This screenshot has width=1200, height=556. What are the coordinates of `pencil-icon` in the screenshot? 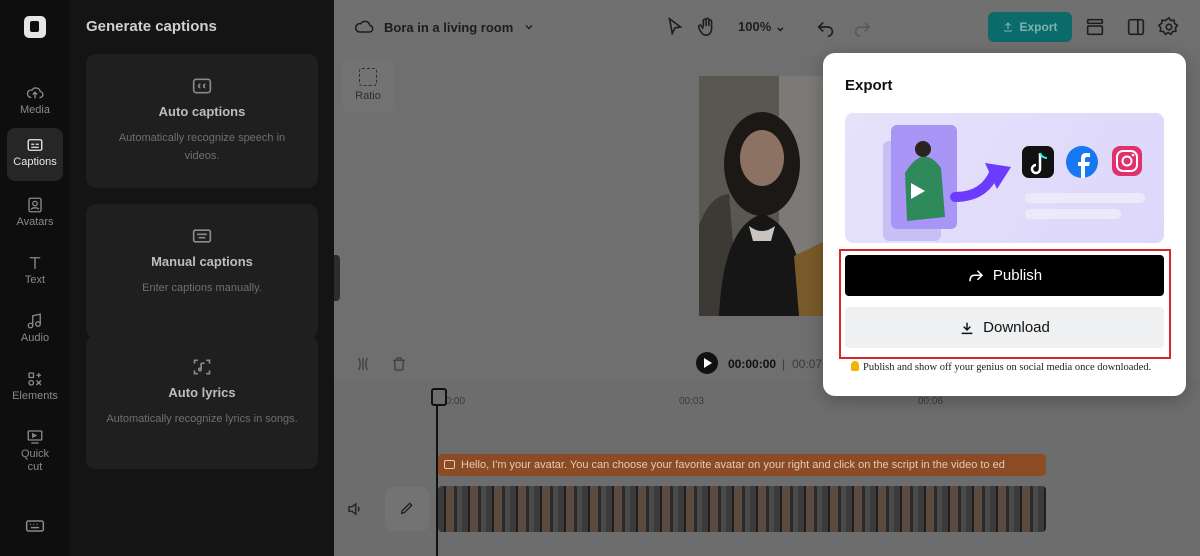 It's located at (406, 508).